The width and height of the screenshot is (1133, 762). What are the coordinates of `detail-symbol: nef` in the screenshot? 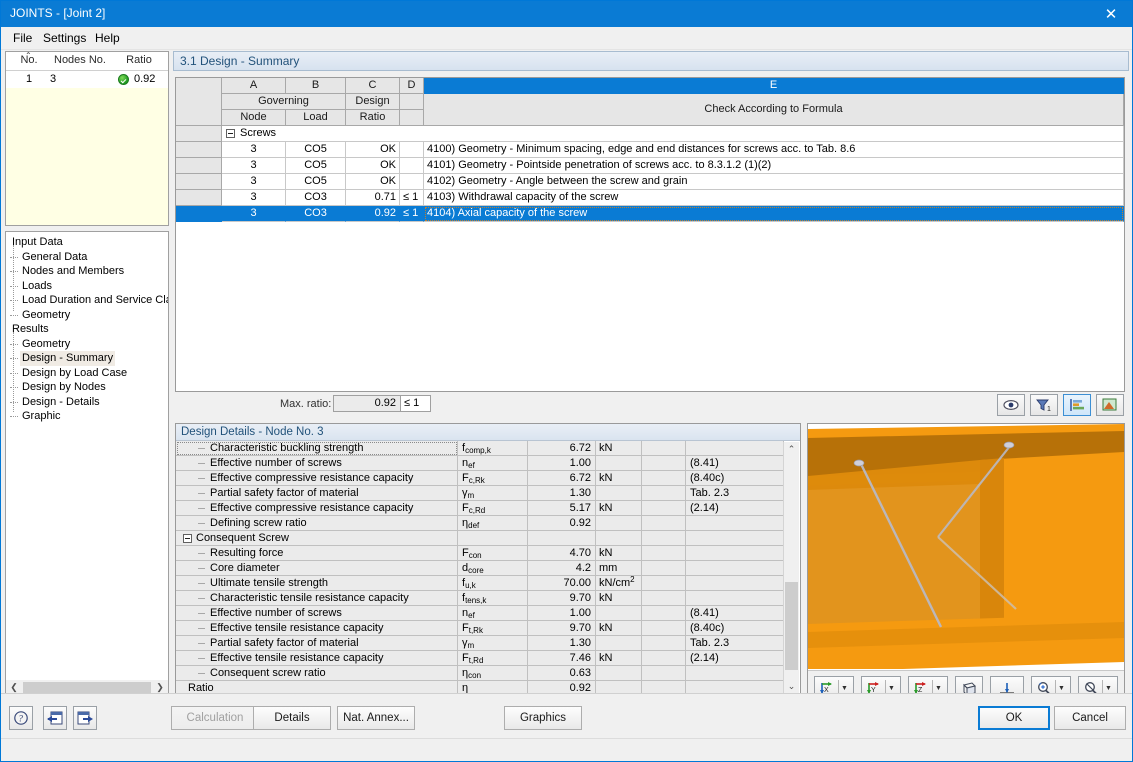 It's located at (493, 463).